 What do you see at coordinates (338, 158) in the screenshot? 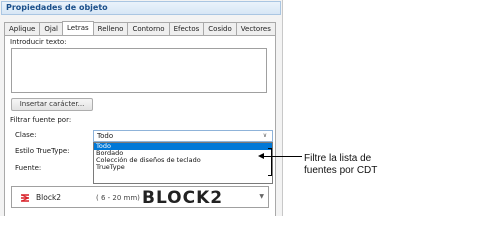
I see `callout-line-1: Filtre la lista de` at bounding box center [338, 158].